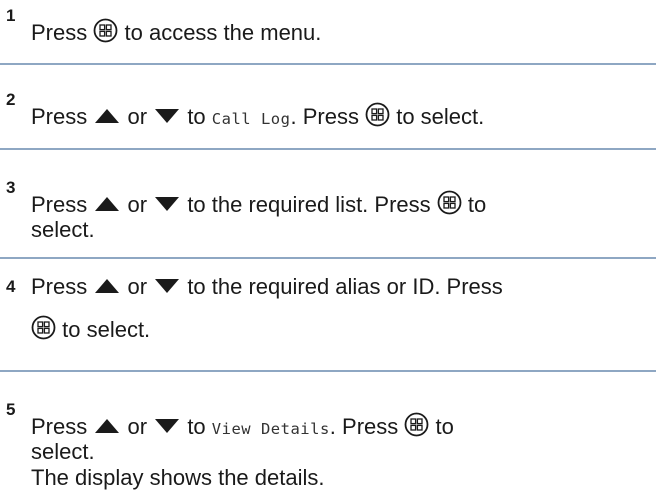 The width and height of the screenshot is (656, 499). I want to click on menu-item-view-details: View Details, so click(270, 429).